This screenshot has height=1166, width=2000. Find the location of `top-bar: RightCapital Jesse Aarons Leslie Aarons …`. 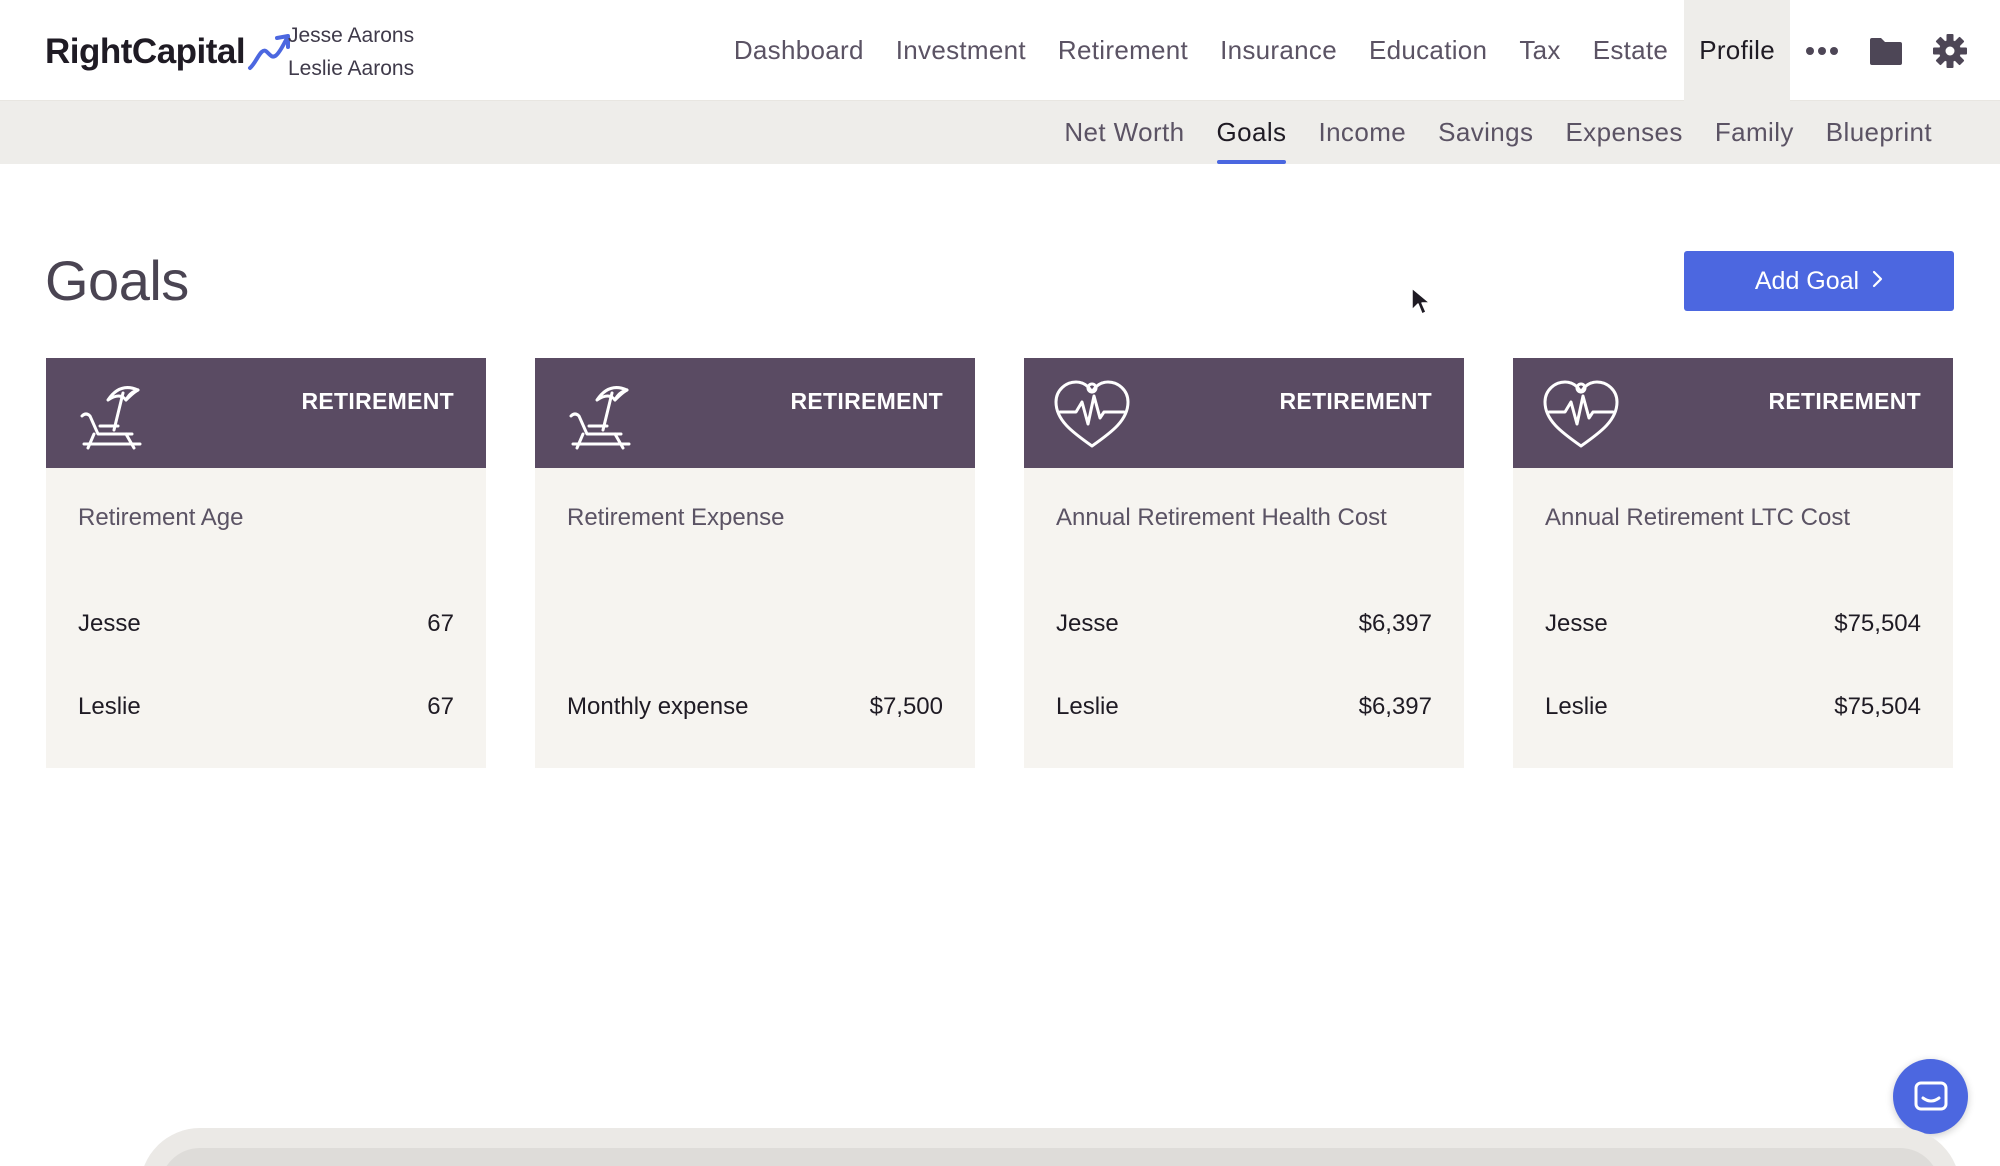

top-bar: RightCapital Jesse Aarons Leslie Aarons … is located at coordinates (1000, 50).